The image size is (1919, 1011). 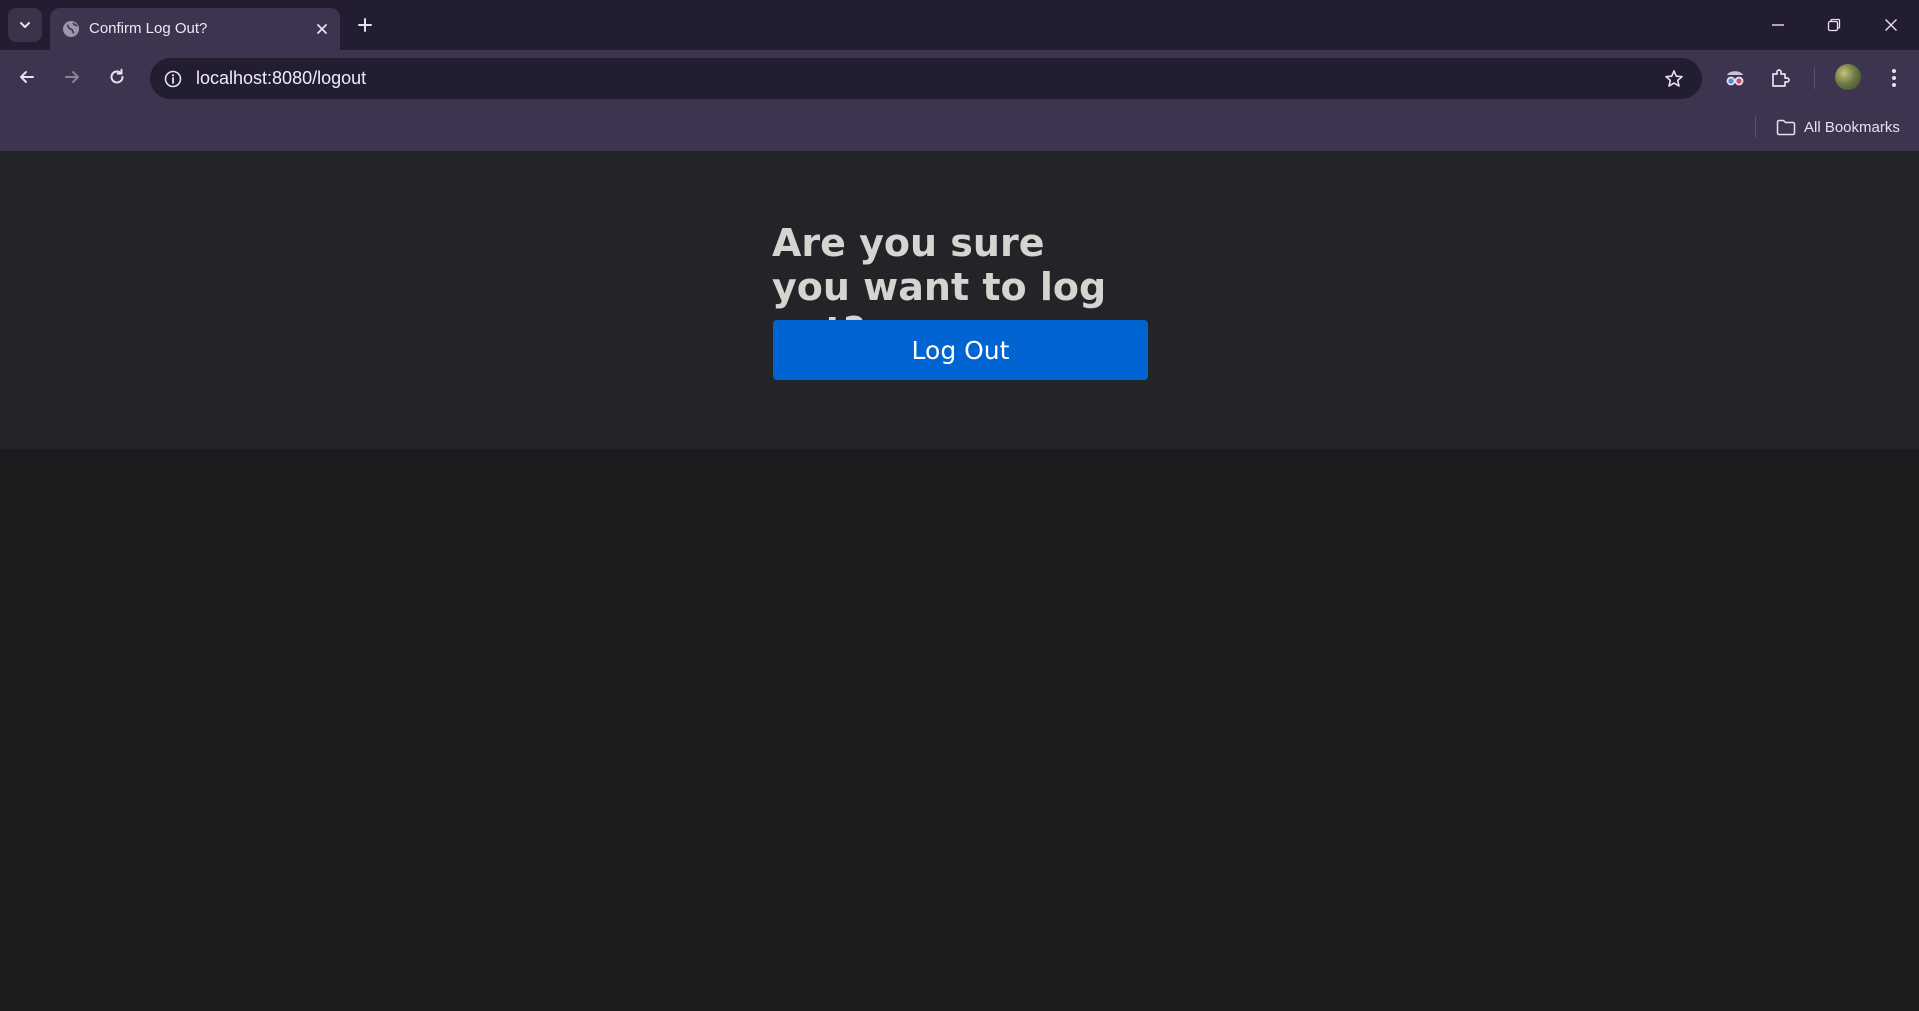 I want to click on star-icon, so click(x=1674, y=78).